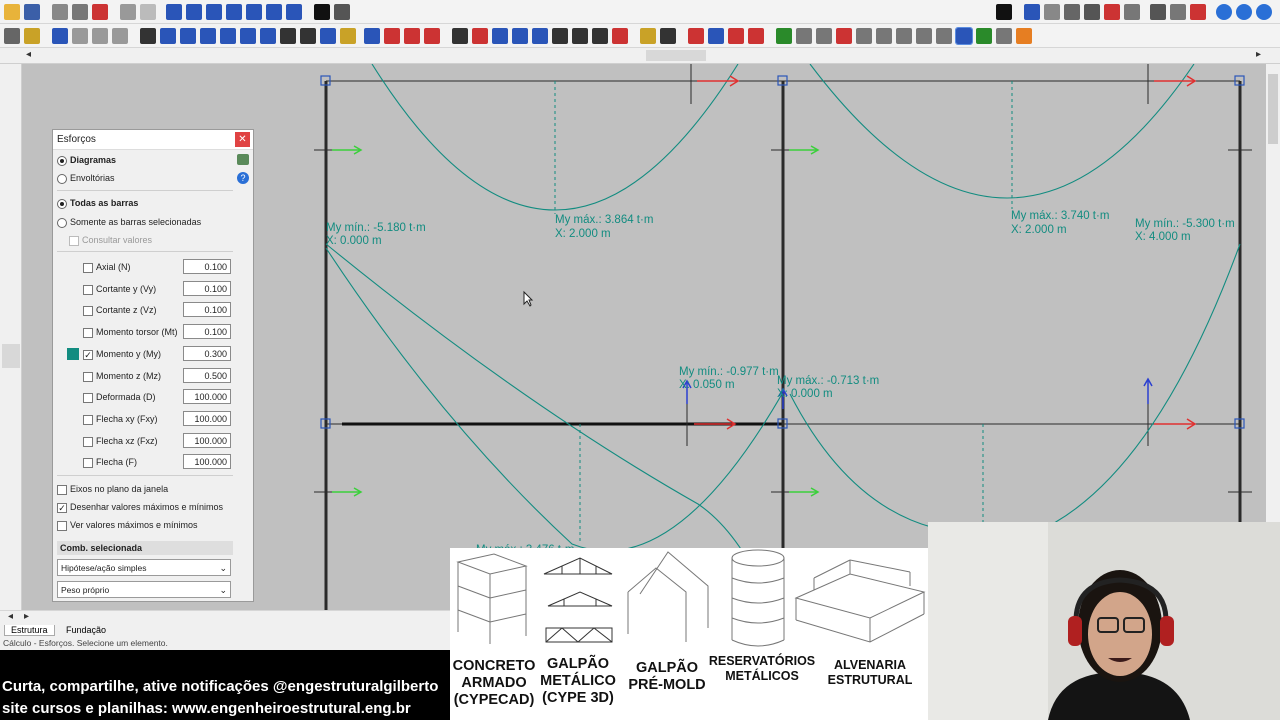 The height and width of the screenshot is (720, 1280). Describe the element at coordinates (60, 36) in the screenshot. I see `node-icon` at that location.